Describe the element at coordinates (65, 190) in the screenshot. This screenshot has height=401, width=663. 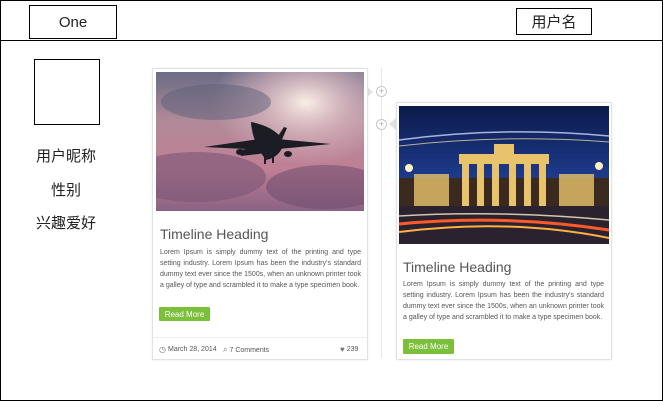
I see `profile-gender: 性别` at that location.